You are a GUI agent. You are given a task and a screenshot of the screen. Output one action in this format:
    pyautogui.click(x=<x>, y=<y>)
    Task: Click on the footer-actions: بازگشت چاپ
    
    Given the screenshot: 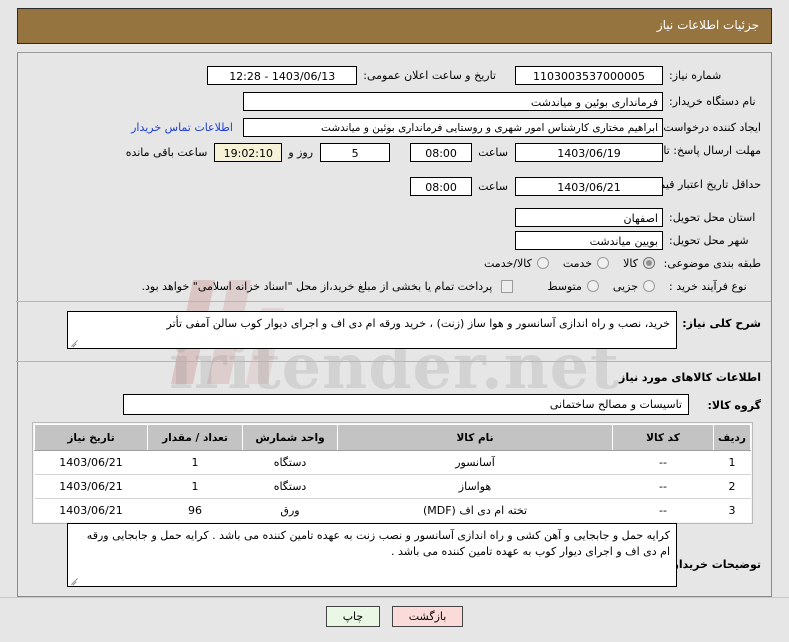 What is the action you would take?
    pyautogui.click(x=394, y=616)
    